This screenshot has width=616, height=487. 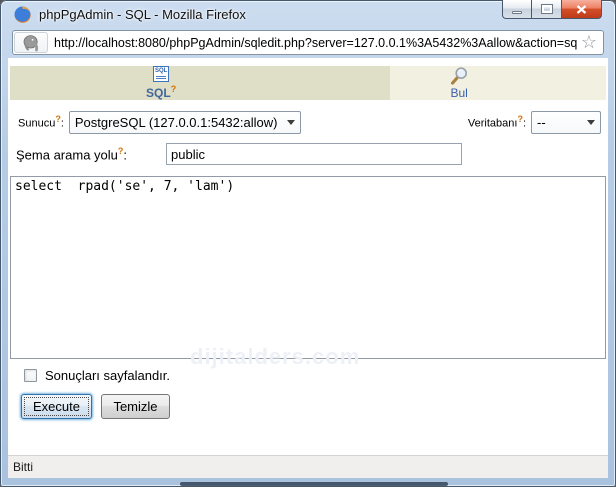 What do you see at coordinates (308, 466) in the screenshot?
I see `status-bar: Bitti` at bounding box center [308, 466].